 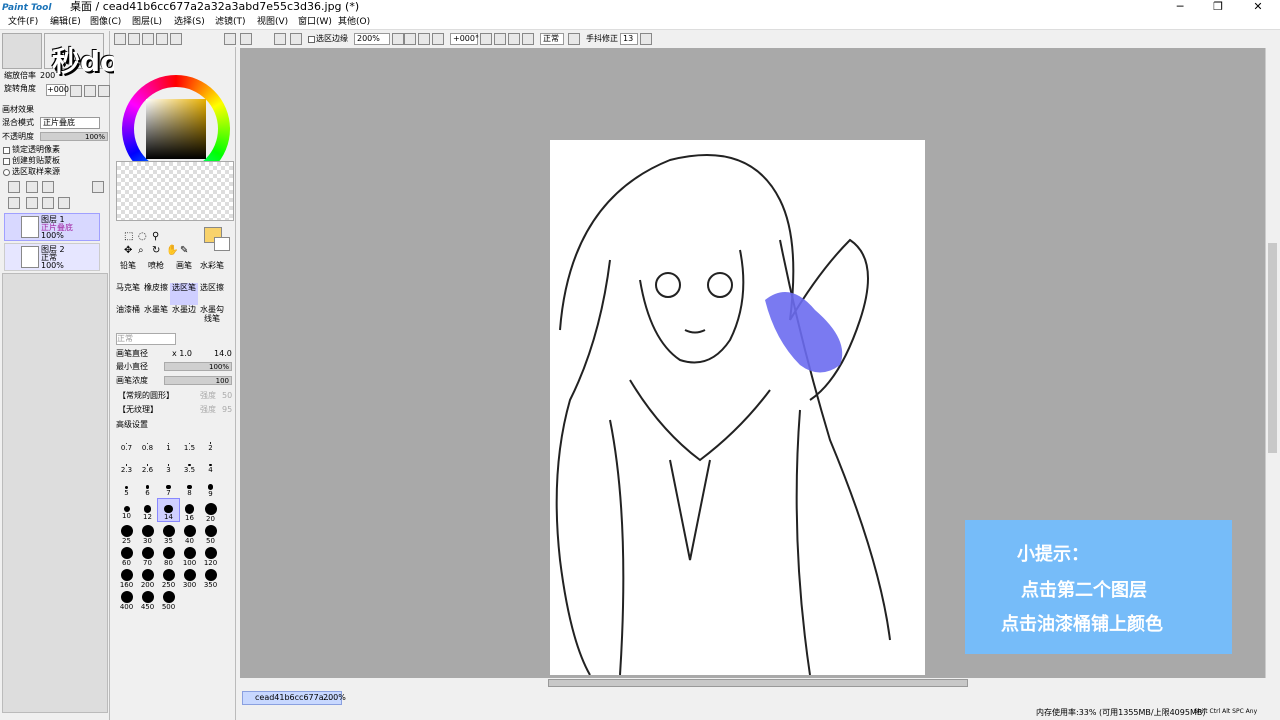 What do you see at coordinates (311, 39) in the screenshot?
I see `selection-edge-checkbox` at bounding box center [311, 39].